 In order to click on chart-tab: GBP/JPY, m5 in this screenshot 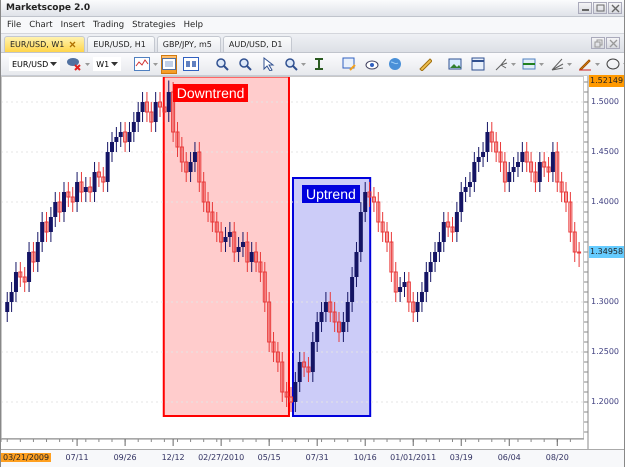, I will do `click(188, 44)`.